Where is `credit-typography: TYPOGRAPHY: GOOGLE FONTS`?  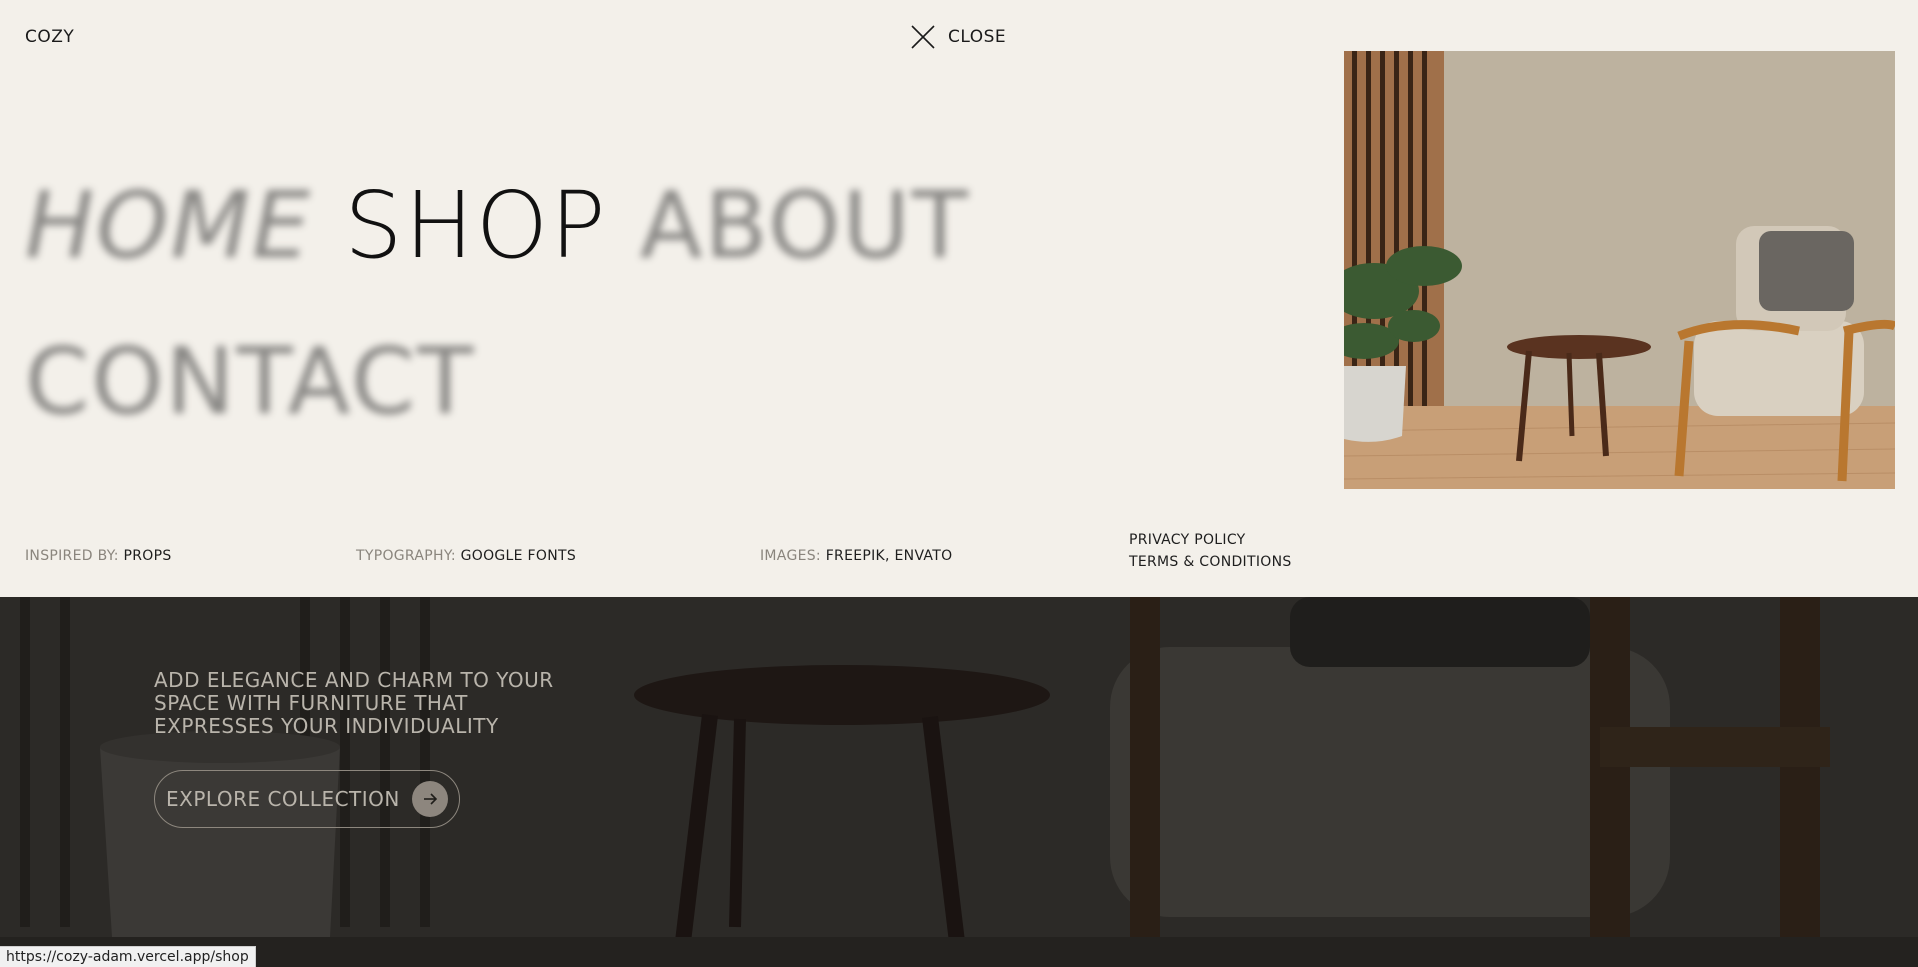 credit-typography: TYPOGRAPHY: GOOGLE FONTS is located at coordinates (466, 556).